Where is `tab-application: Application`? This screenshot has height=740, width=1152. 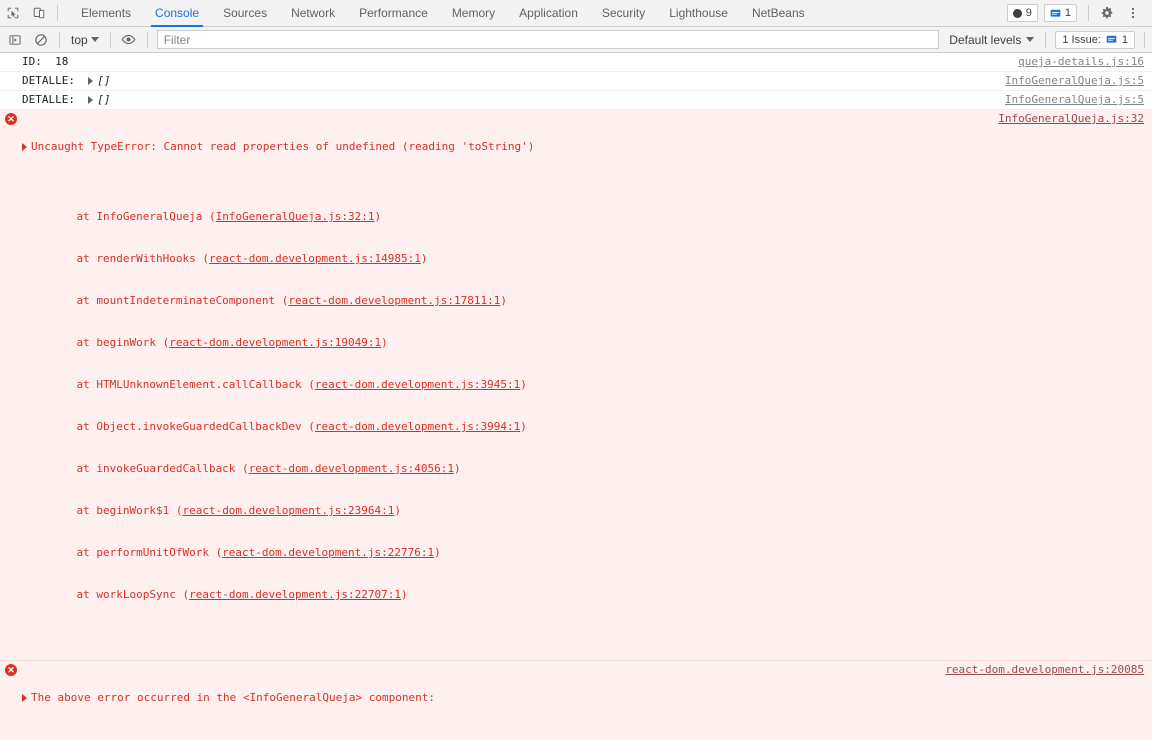
tab-application: Application is located at coordinates (548, 13).